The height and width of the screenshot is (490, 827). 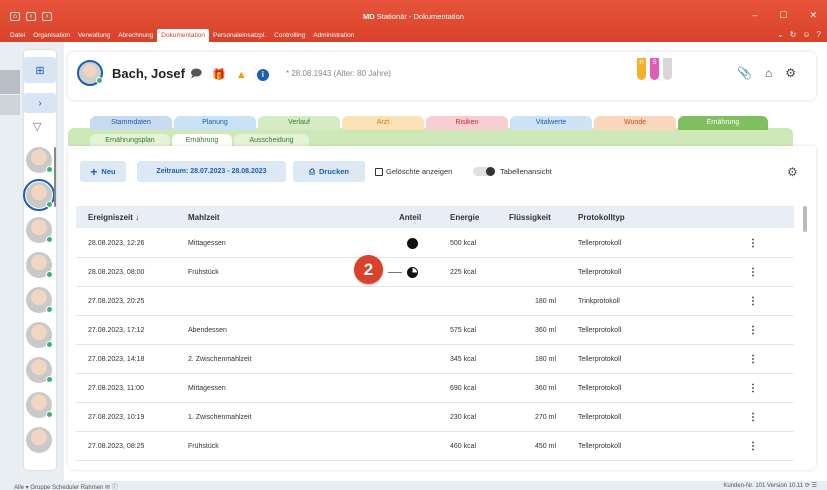 What do you see at coordinates (239, 35) in the screenshot?
I see `menu-item-personaleinsatzpl: Personaleinsatzpl.` at bounding box center [239, 35].